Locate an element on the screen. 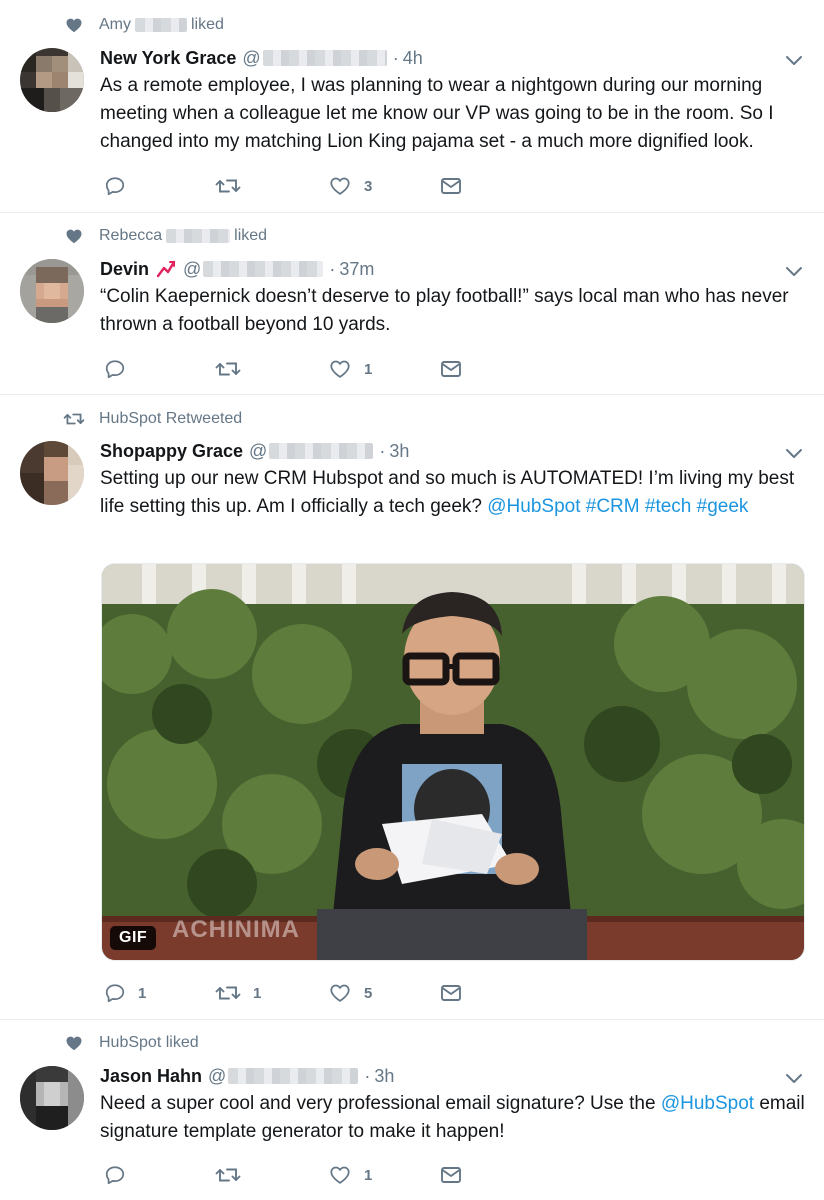  tweet-header: Devin @ · 37m is located at coordinates (237, 269).